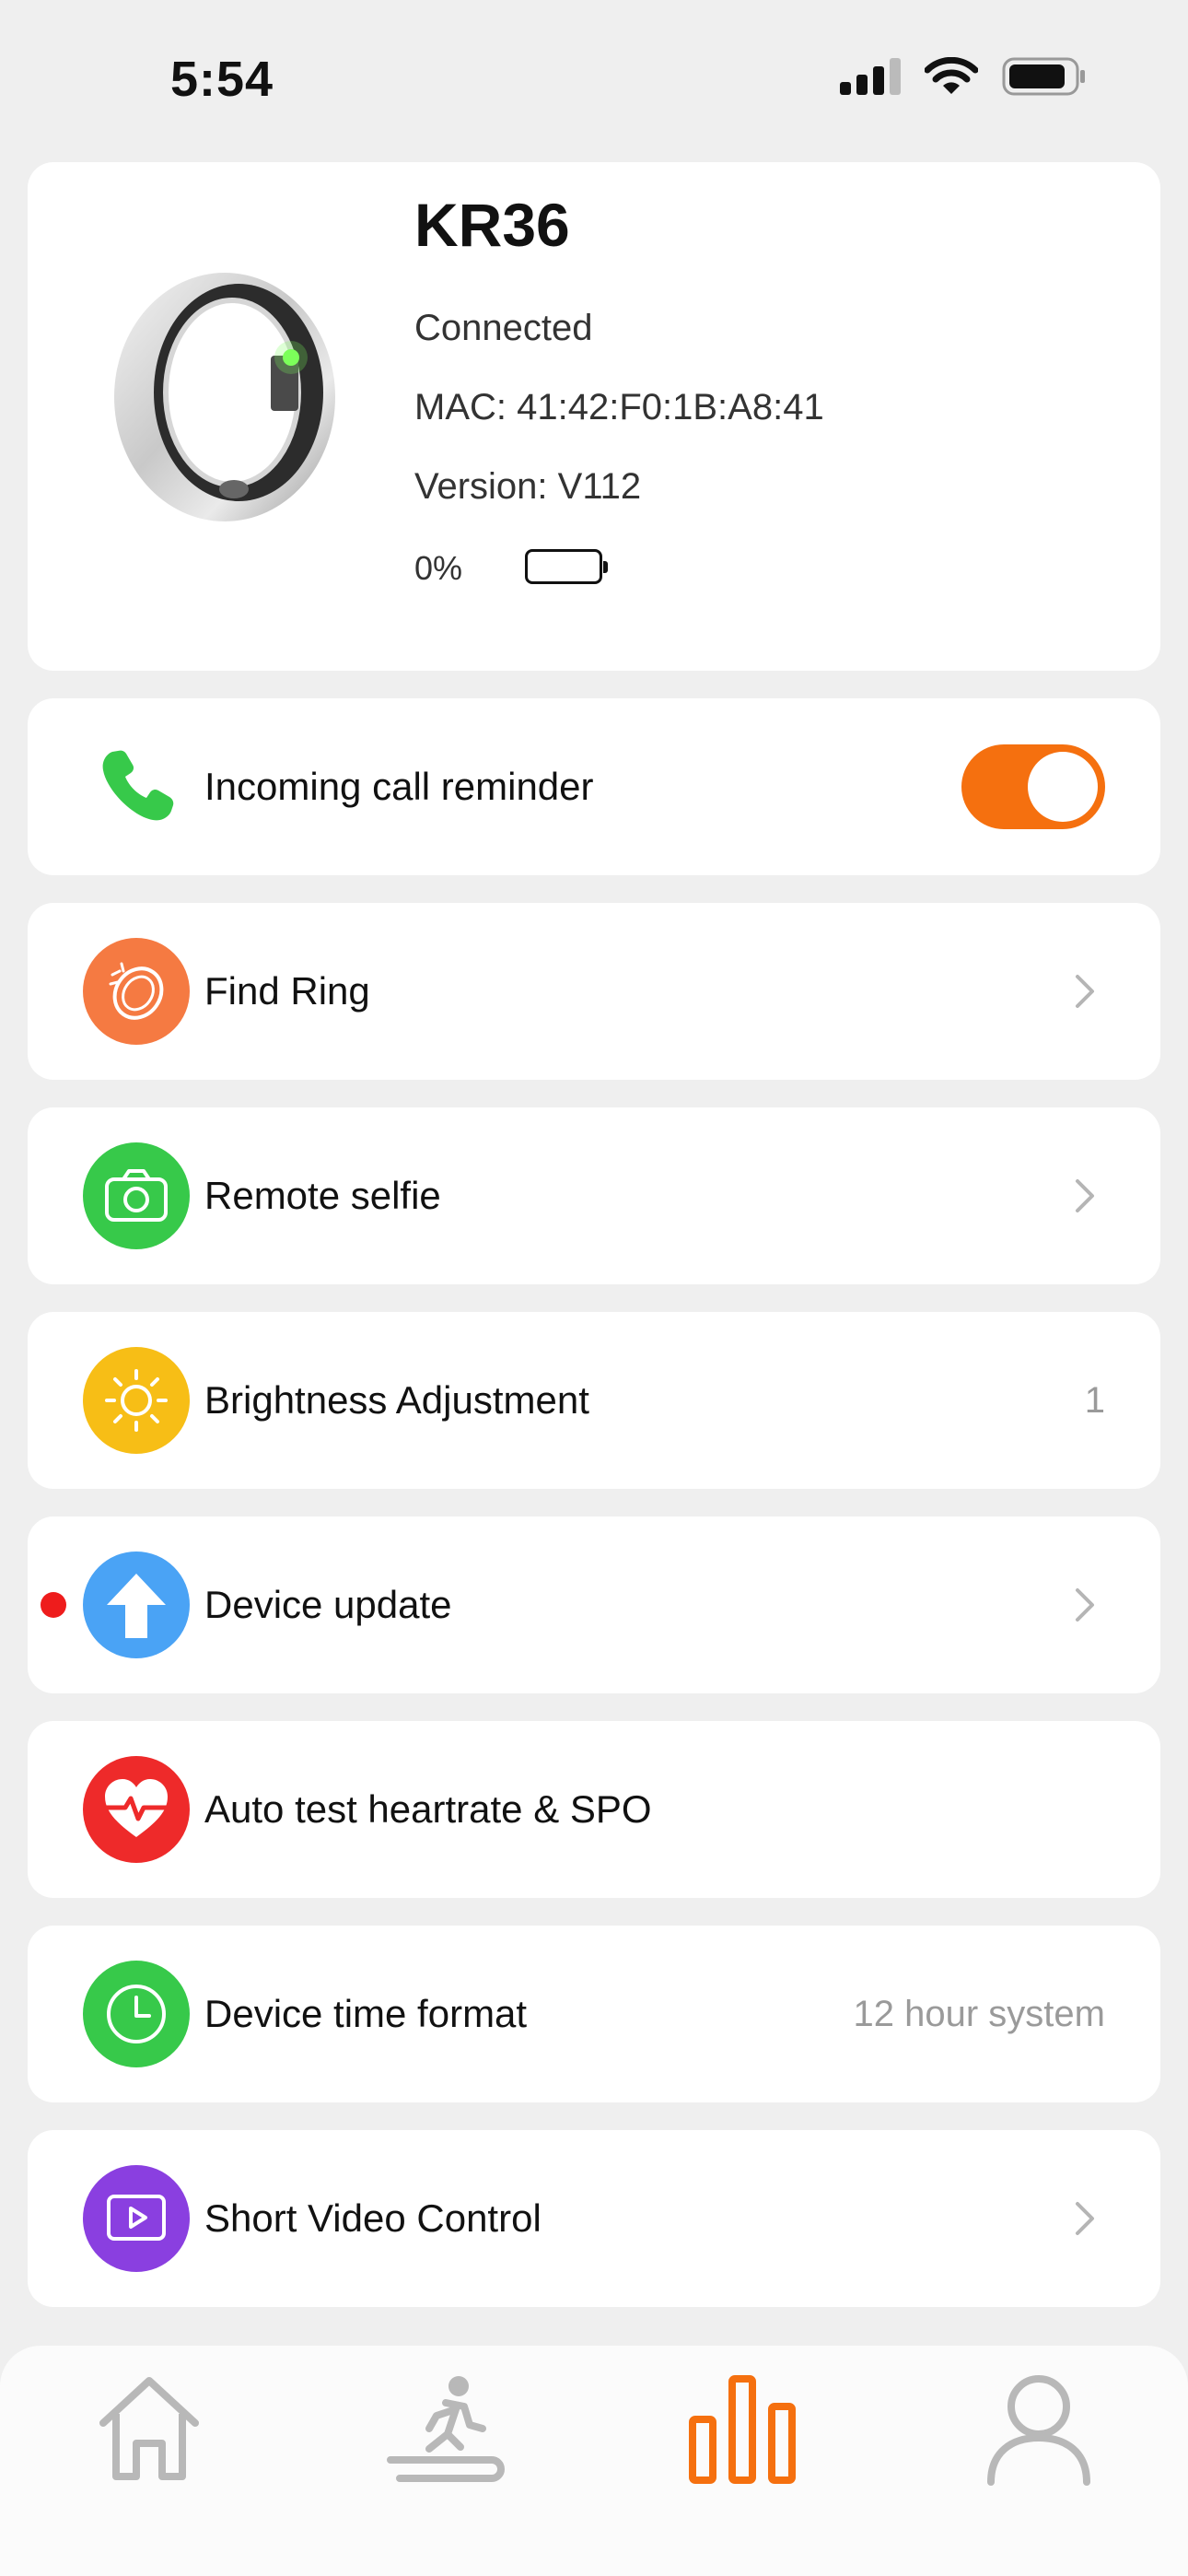 The width and height of the screenshot is (1188, 2576). I want to click on toggle-knob, so click(1063, 787).